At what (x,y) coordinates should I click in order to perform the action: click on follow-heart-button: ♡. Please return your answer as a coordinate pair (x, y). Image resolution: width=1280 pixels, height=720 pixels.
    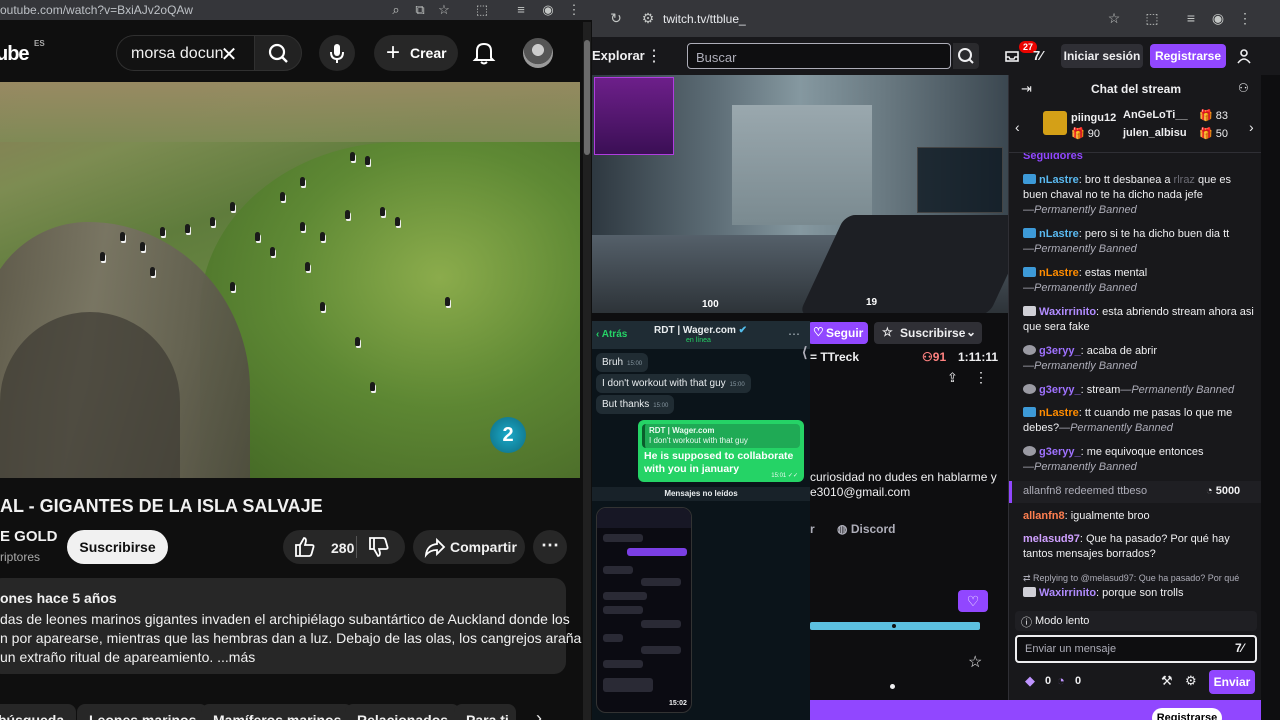
    Looking at the image, I should click on (973, 601).